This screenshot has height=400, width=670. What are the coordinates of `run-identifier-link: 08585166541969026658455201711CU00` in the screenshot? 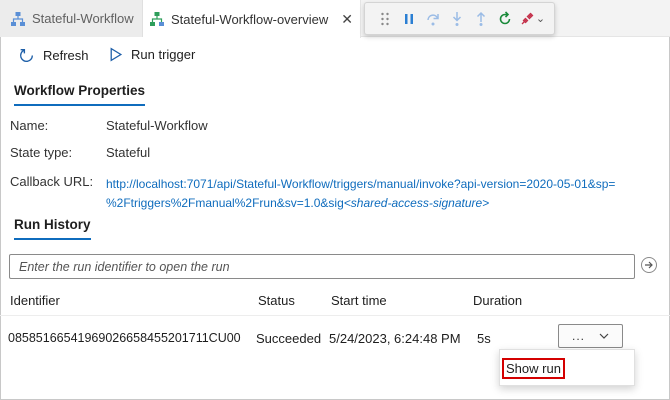 It's located at (124, 338).